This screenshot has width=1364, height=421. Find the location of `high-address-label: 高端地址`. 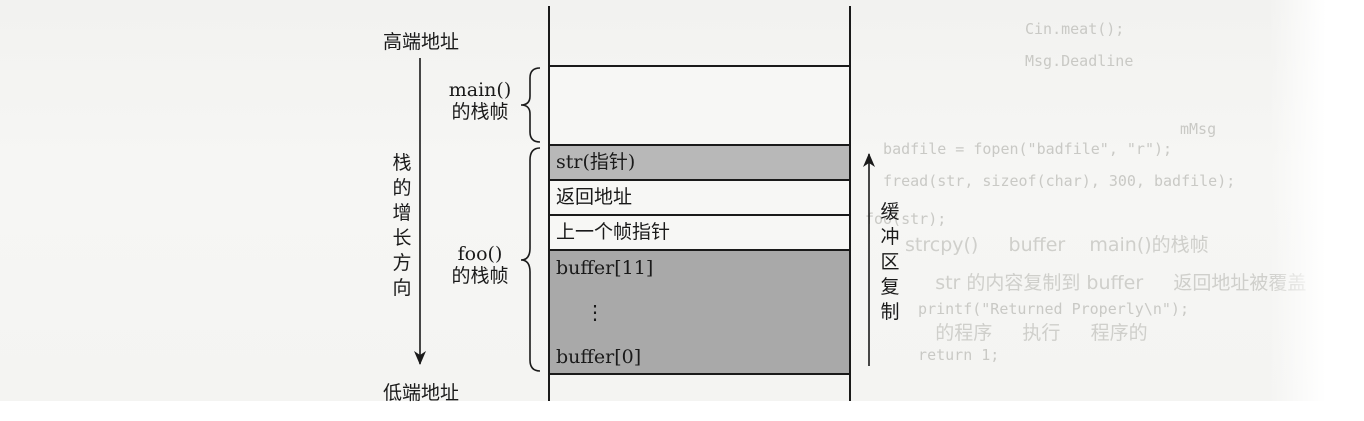

high-address-label: 高端地址 is located at coordinates (421, 42).